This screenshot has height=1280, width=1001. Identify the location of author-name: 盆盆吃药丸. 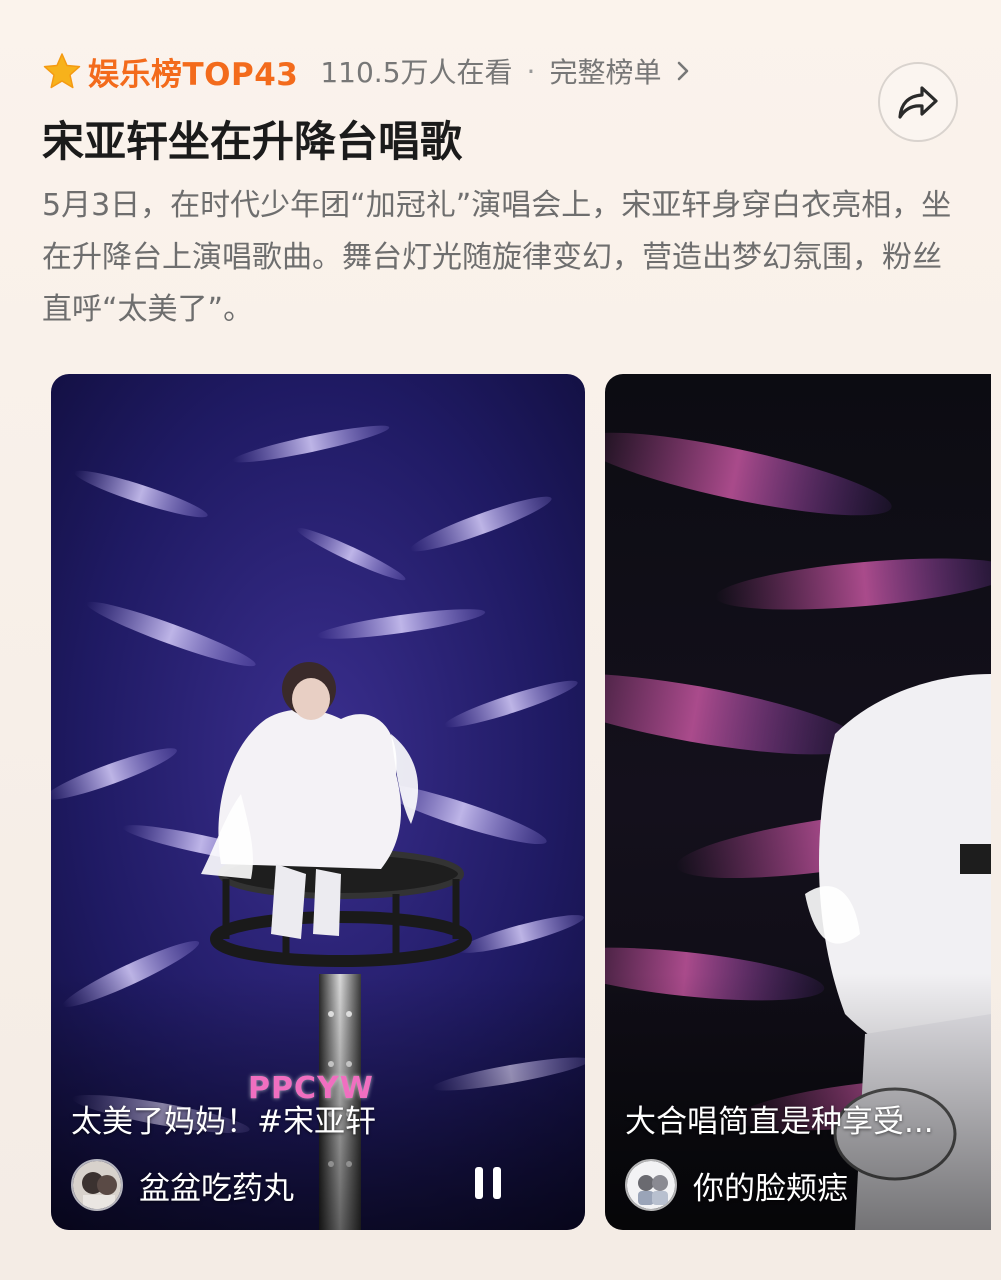
(216, 1185).